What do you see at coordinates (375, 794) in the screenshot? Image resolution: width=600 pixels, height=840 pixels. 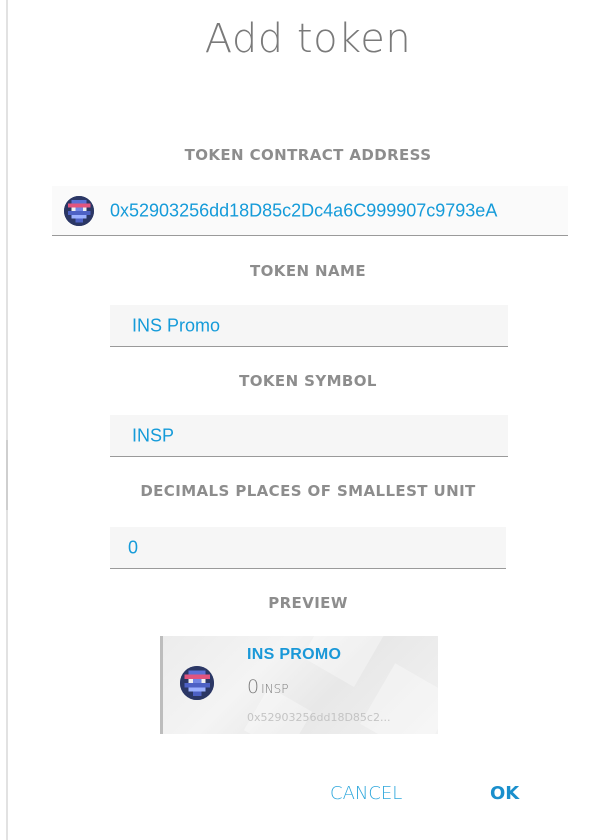 I see `cancel-button: CANCEL` at bounding box center [375, 794].